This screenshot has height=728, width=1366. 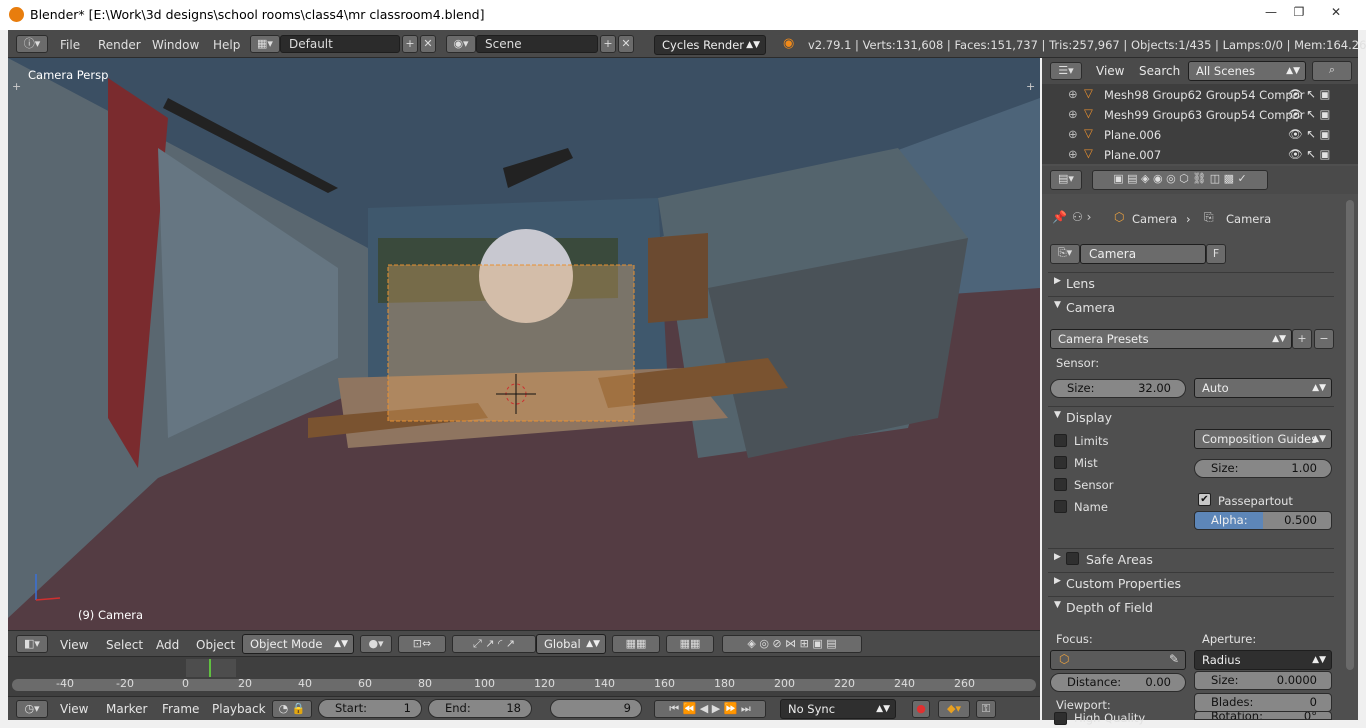 I want to click on remove-preset-icon: −, so click(x=1324, y=339).